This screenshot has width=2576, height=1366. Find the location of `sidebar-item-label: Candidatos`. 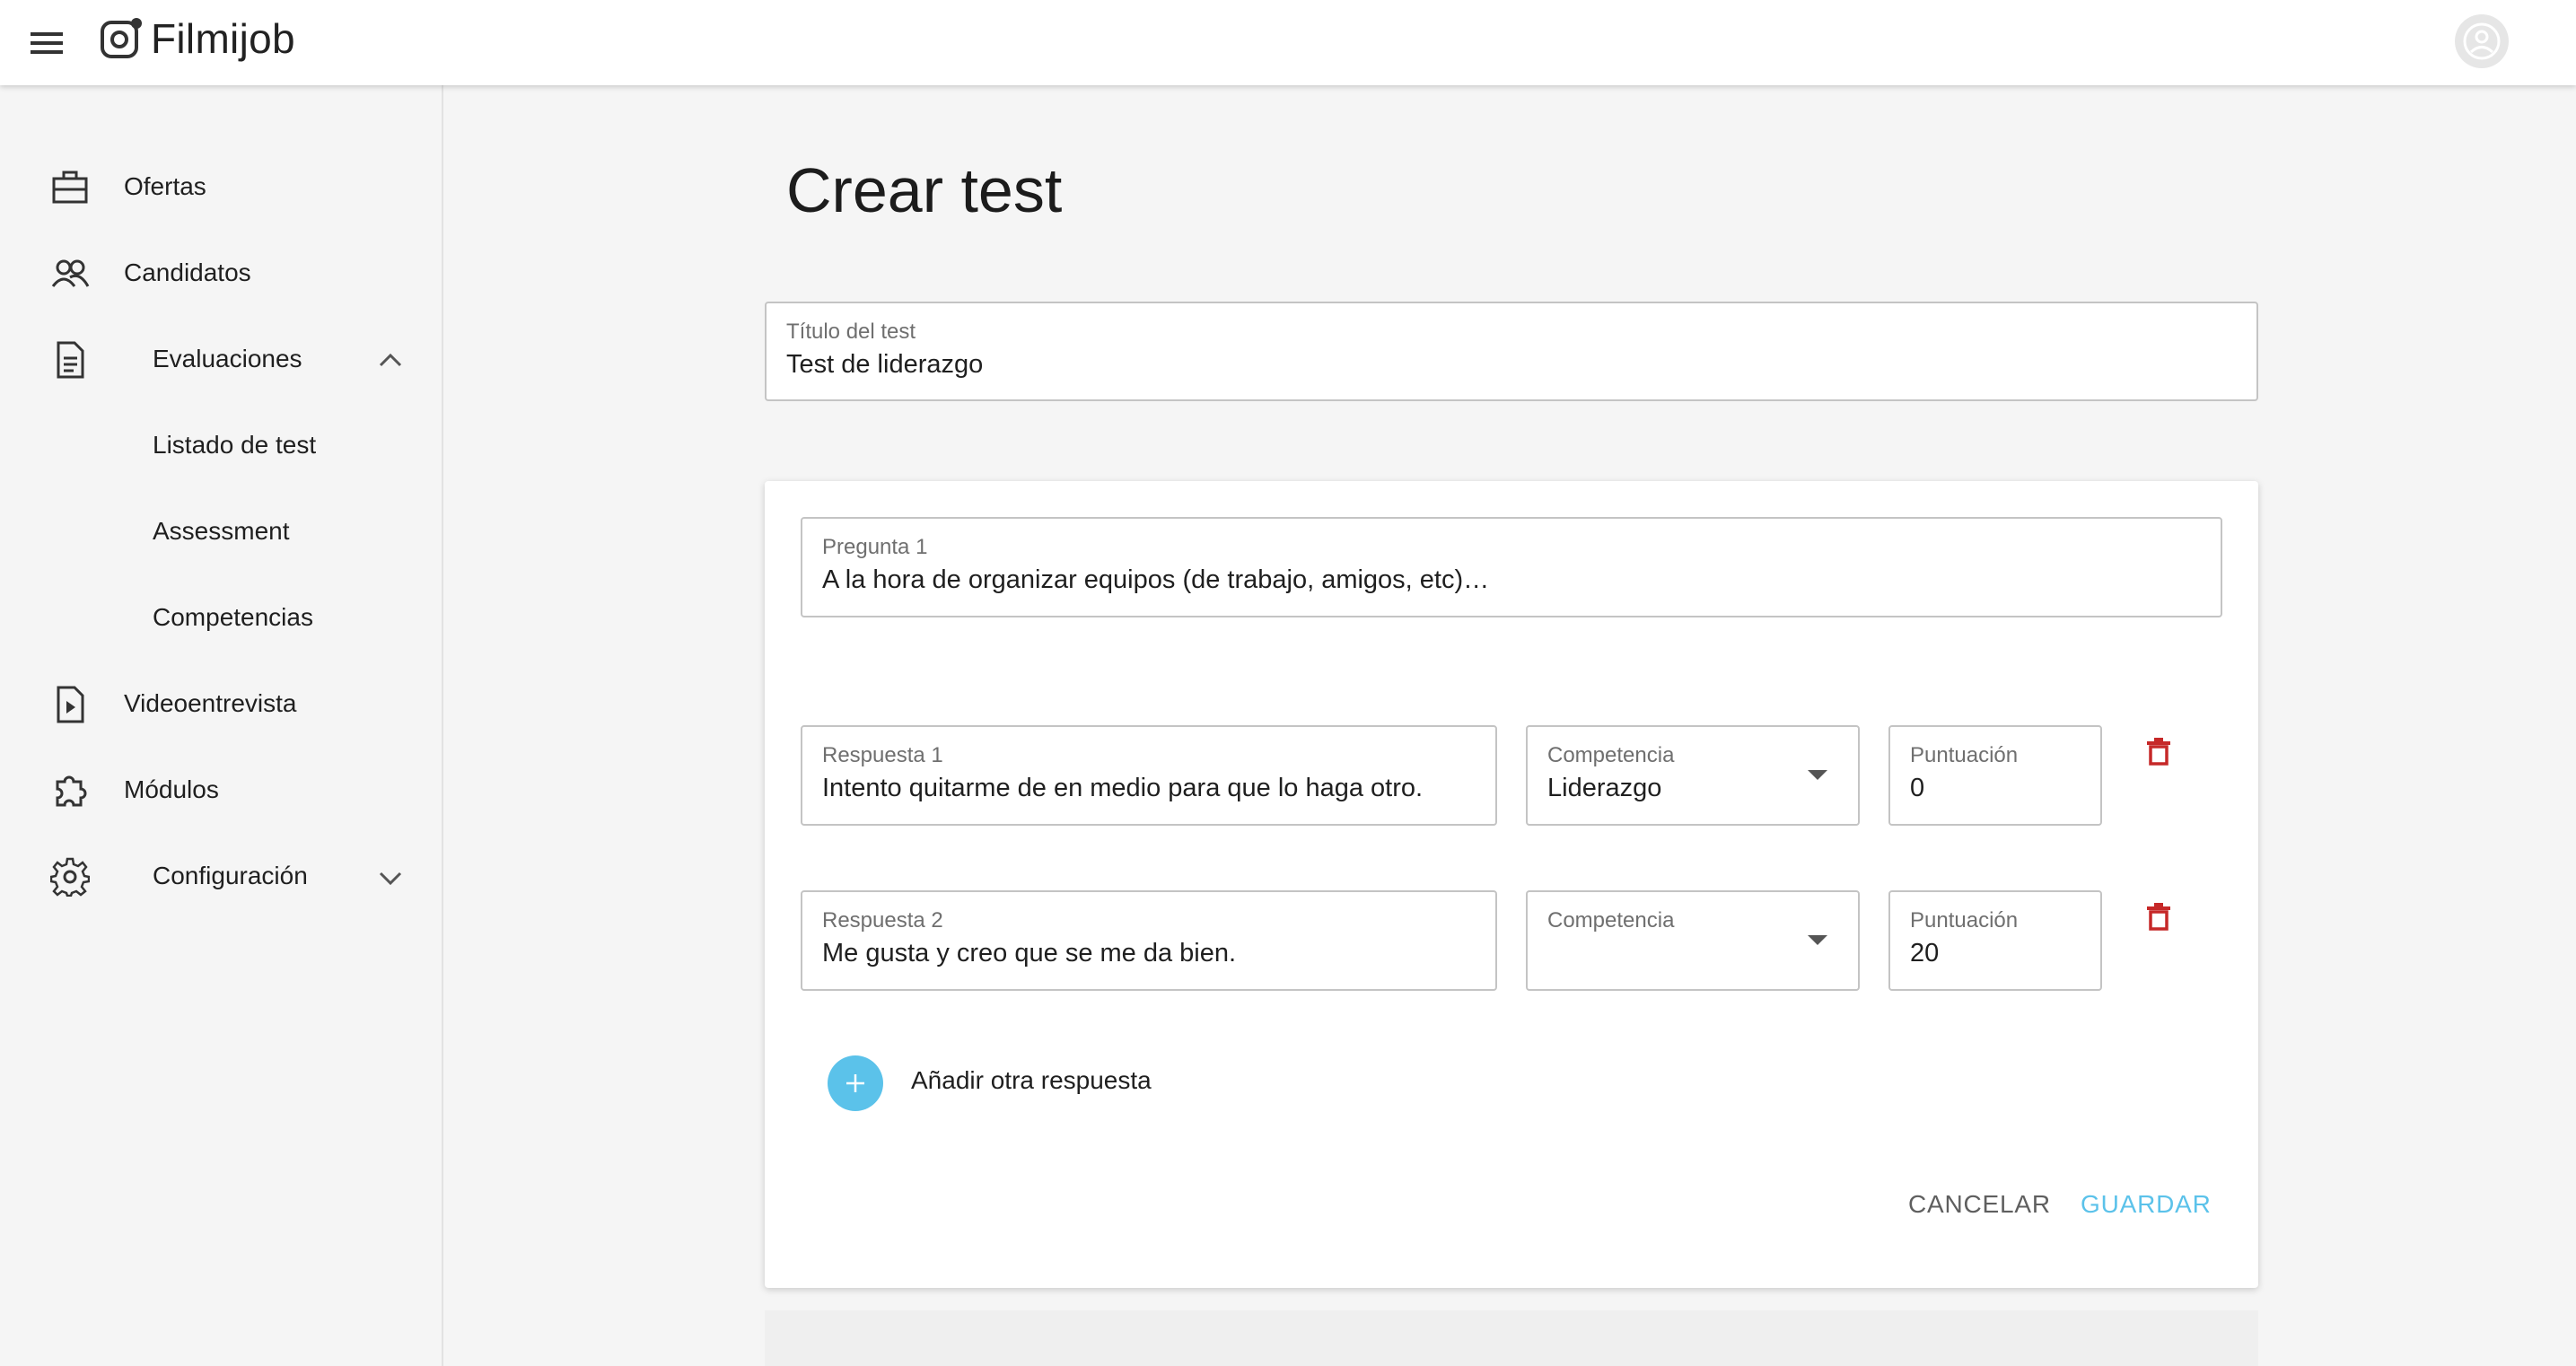

sidebar-item-label: Candidatos is located at coordinates (187, 272).